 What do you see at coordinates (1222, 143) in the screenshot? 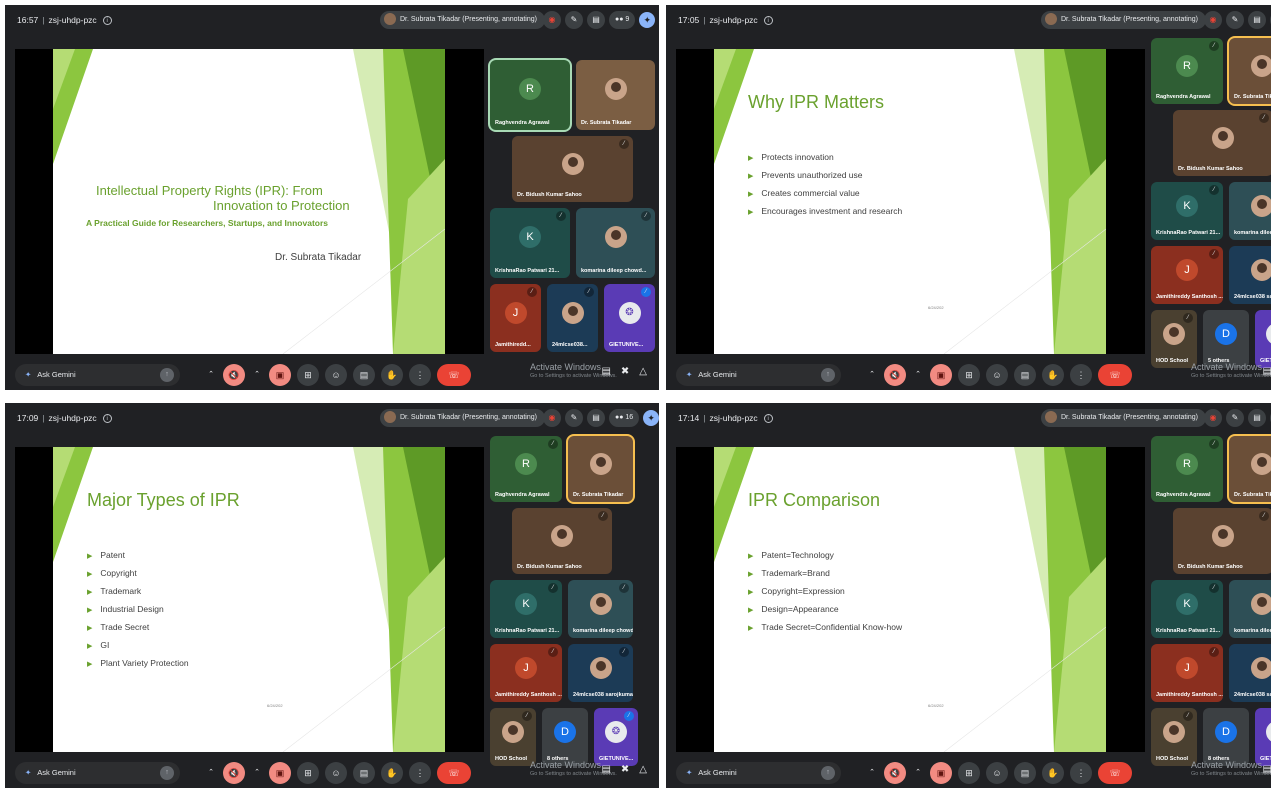
I see `participant-tile: ⁄ Dr. Bidush Kumar Sahoo` at bounding box center [1222, 143].